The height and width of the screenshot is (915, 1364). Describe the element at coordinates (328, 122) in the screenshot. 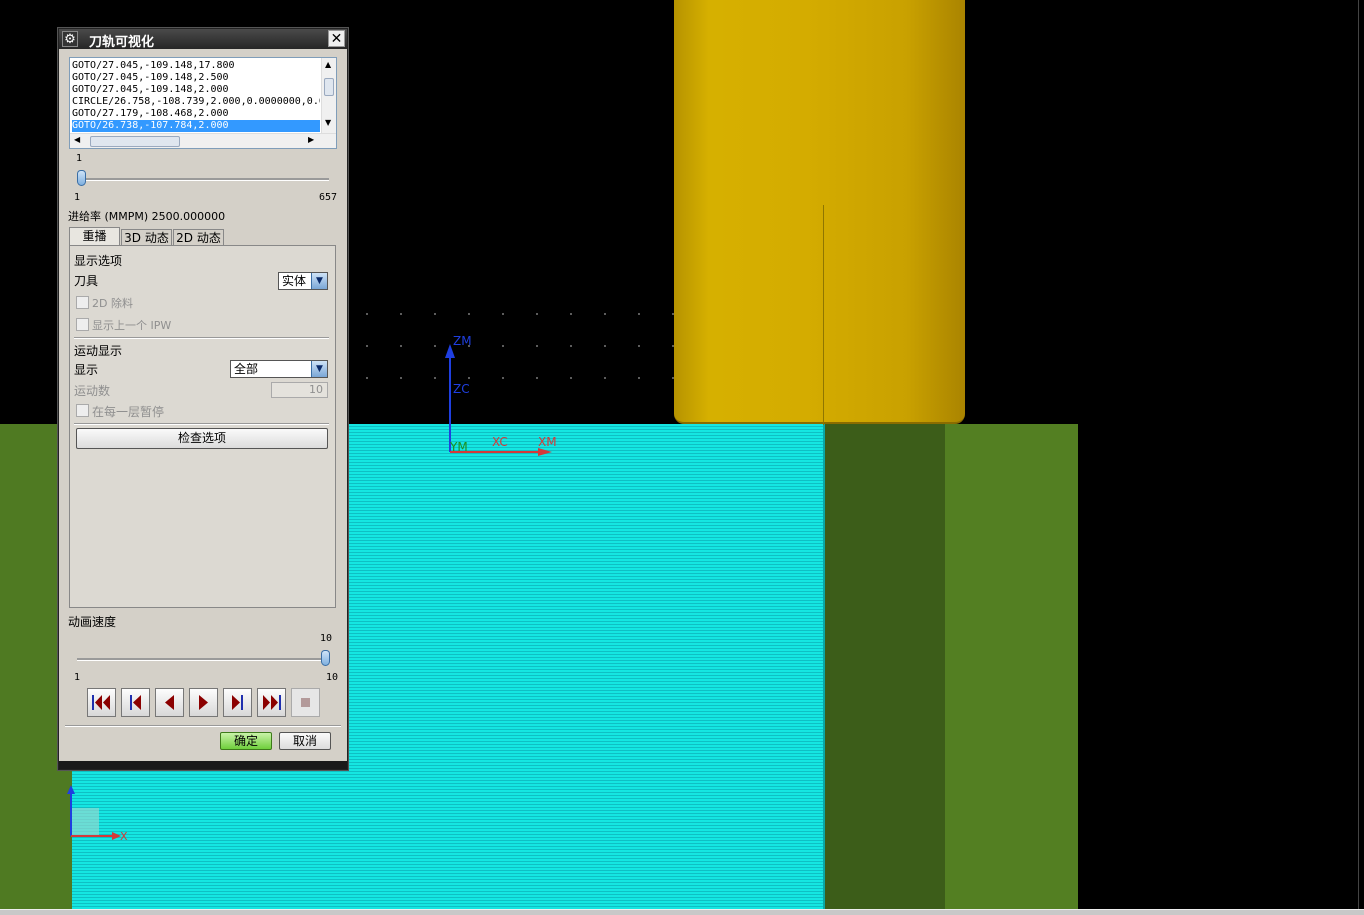

I see `scroll-down-icon: ▼` at that location.